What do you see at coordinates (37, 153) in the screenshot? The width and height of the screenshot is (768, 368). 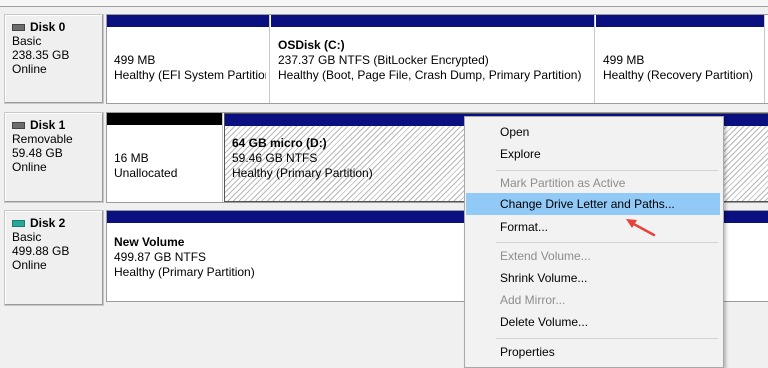 I see `disk-size: 59.48 GB` at bounding box center [37, 153].